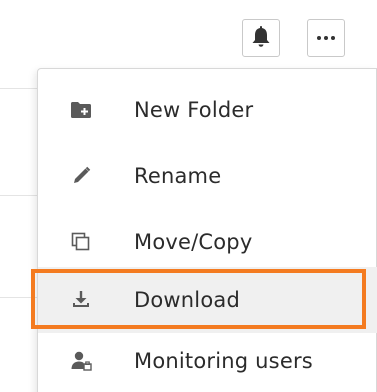  I want to click on menu-item-label: Monitoring users, so click(223, 361).